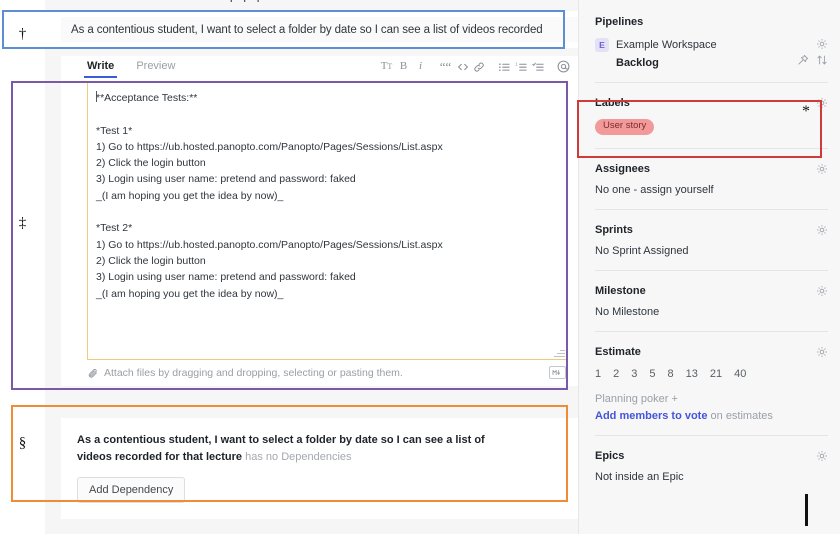 Image resolution: width=840 pixels, height=534 pixels. Describe the element at coordinates (822, 60) in the screenshot. I see `sort-icon` at that location.